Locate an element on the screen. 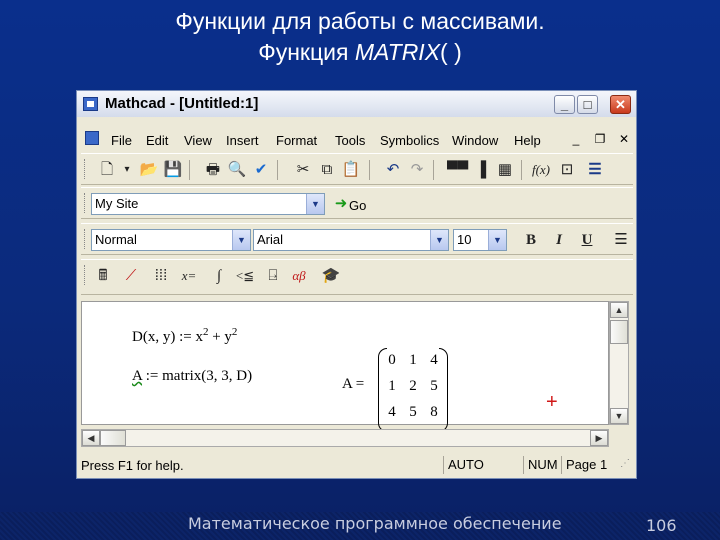  evaluation-button: x= is located at coordinates (189, 276).